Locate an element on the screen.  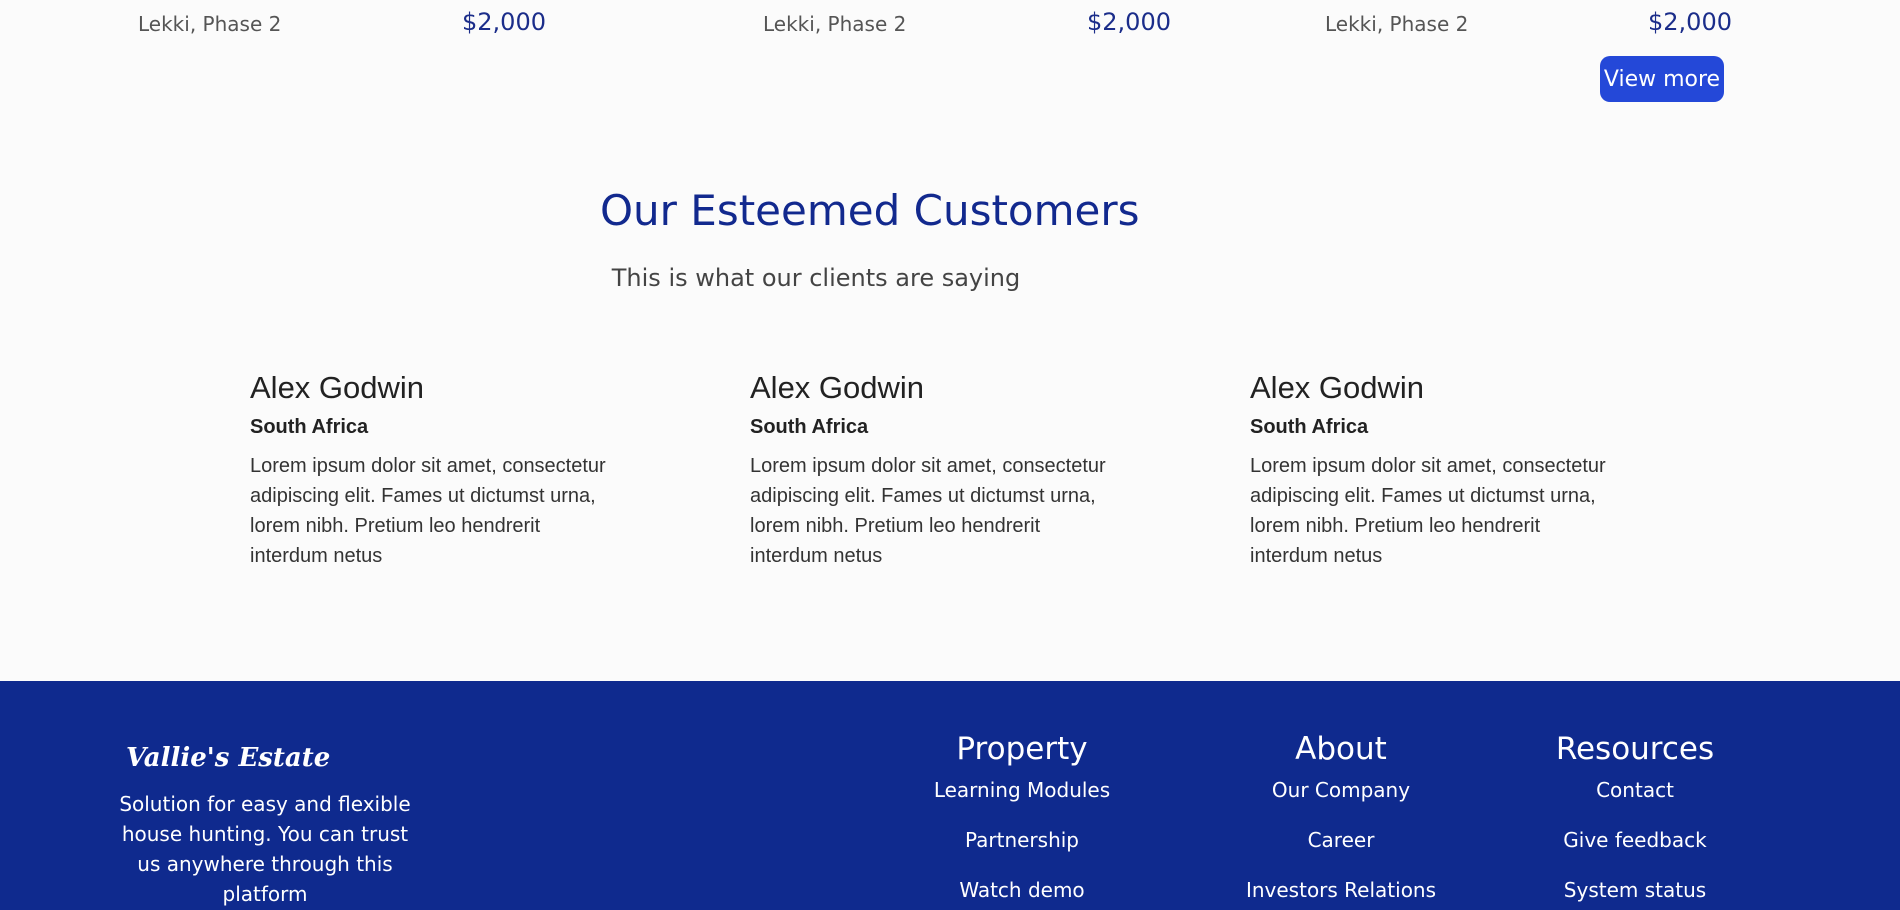
footer-link-investors-relations: Investors Relations is located at coordinates (1341, 893).